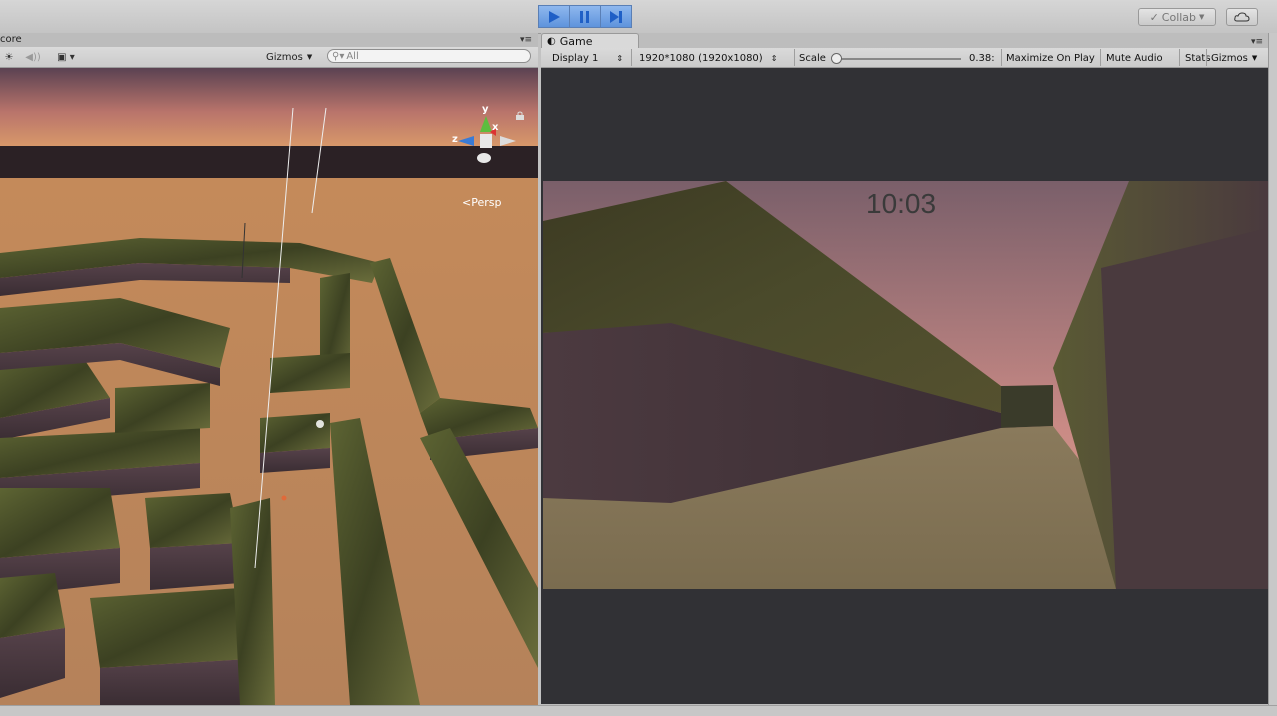  I want to click on scale-slider-handle, so click(836, 58).